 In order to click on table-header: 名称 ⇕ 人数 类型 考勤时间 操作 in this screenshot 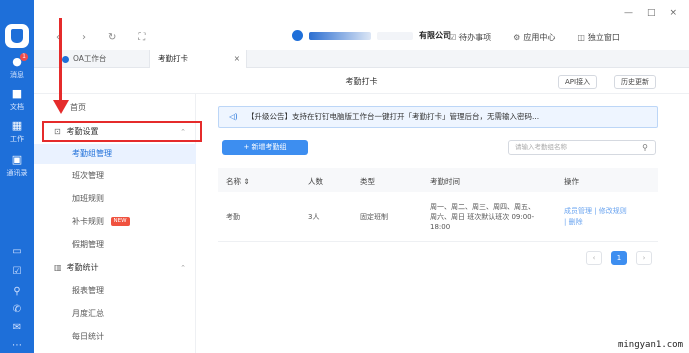, I will do `click(438, 180)`.